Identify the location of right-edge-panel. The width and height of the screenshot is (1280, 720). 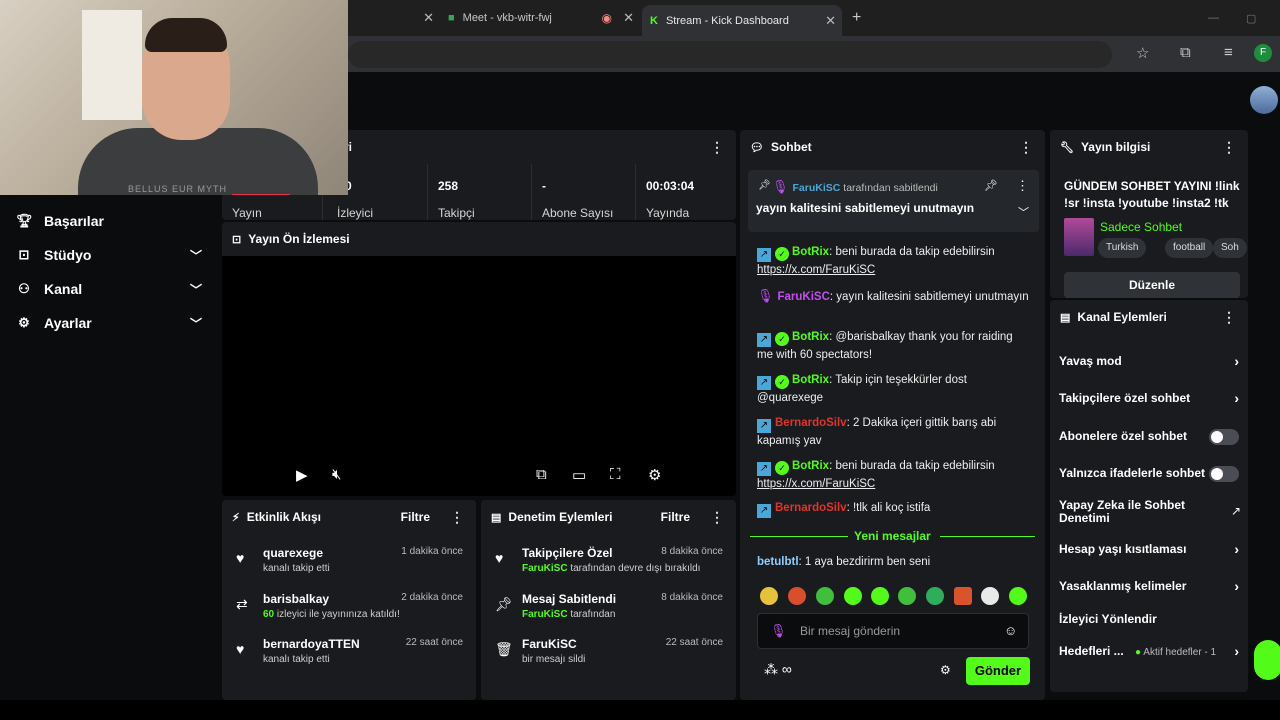
(1267, 414).